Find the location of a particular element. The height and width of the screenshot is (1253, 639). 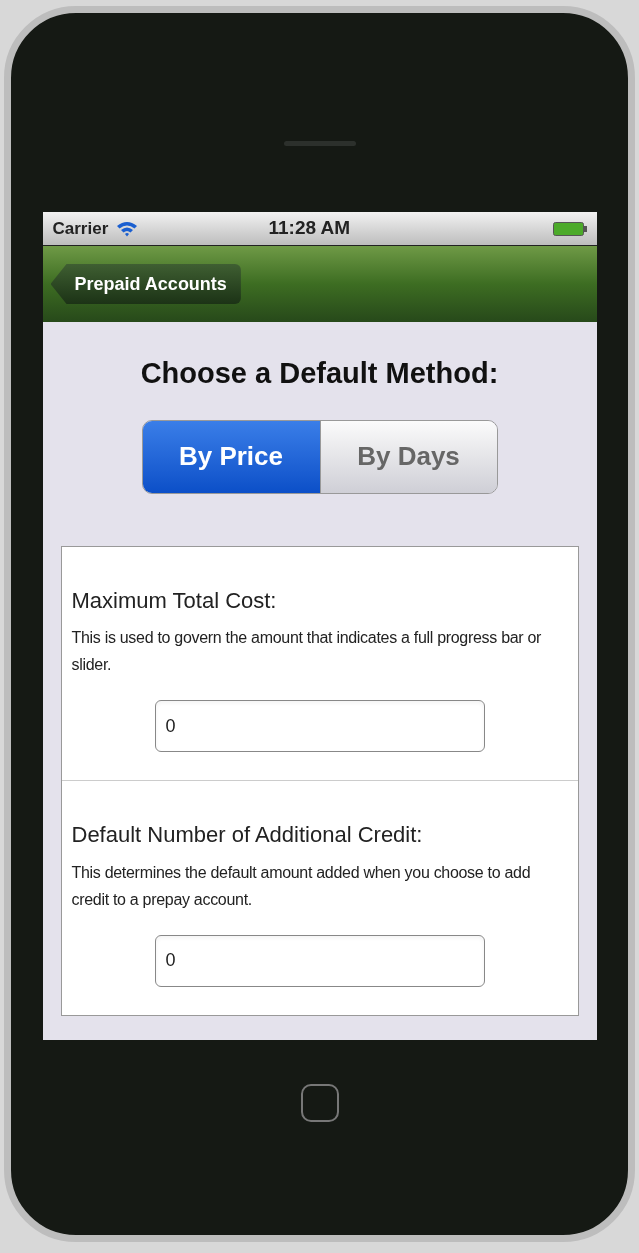

segment-tab: By Days is located at coordinates (408, 456).